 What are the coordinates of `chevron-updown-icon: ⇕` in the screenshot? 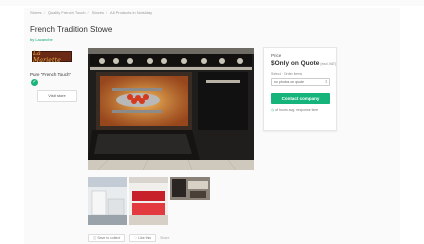 It's located at (326, 81).